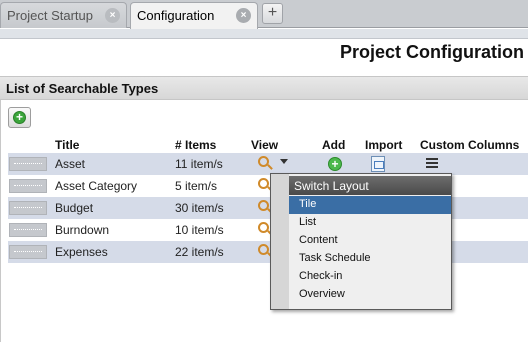 The height and width of the screenshot is (342, 528). What do you see at coordinates (96, 186) in the screenshot?
I see `row-title: Asset Category` at bounding box center [96, 186].